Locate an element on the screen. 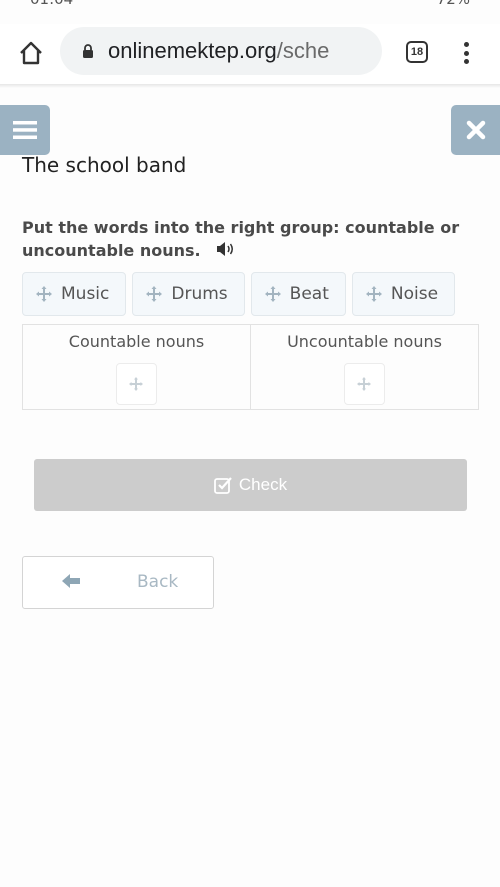  group-title: Uncountable nouns is located at coordinates (364, 341).